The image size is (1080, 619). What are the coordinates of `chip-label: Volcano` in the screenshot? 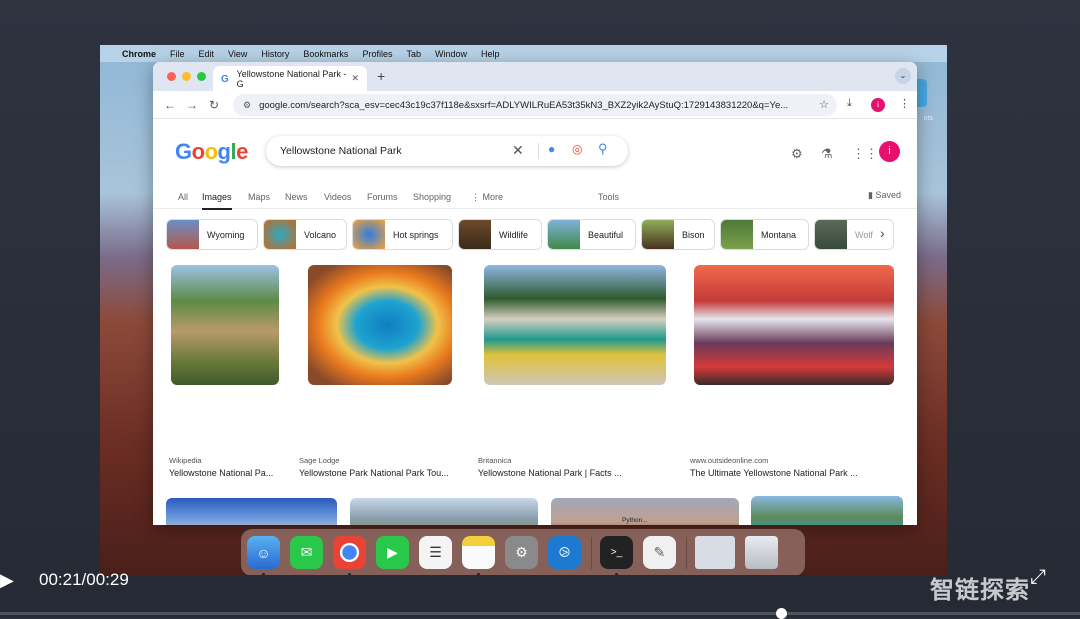 It's located at (320, 234).